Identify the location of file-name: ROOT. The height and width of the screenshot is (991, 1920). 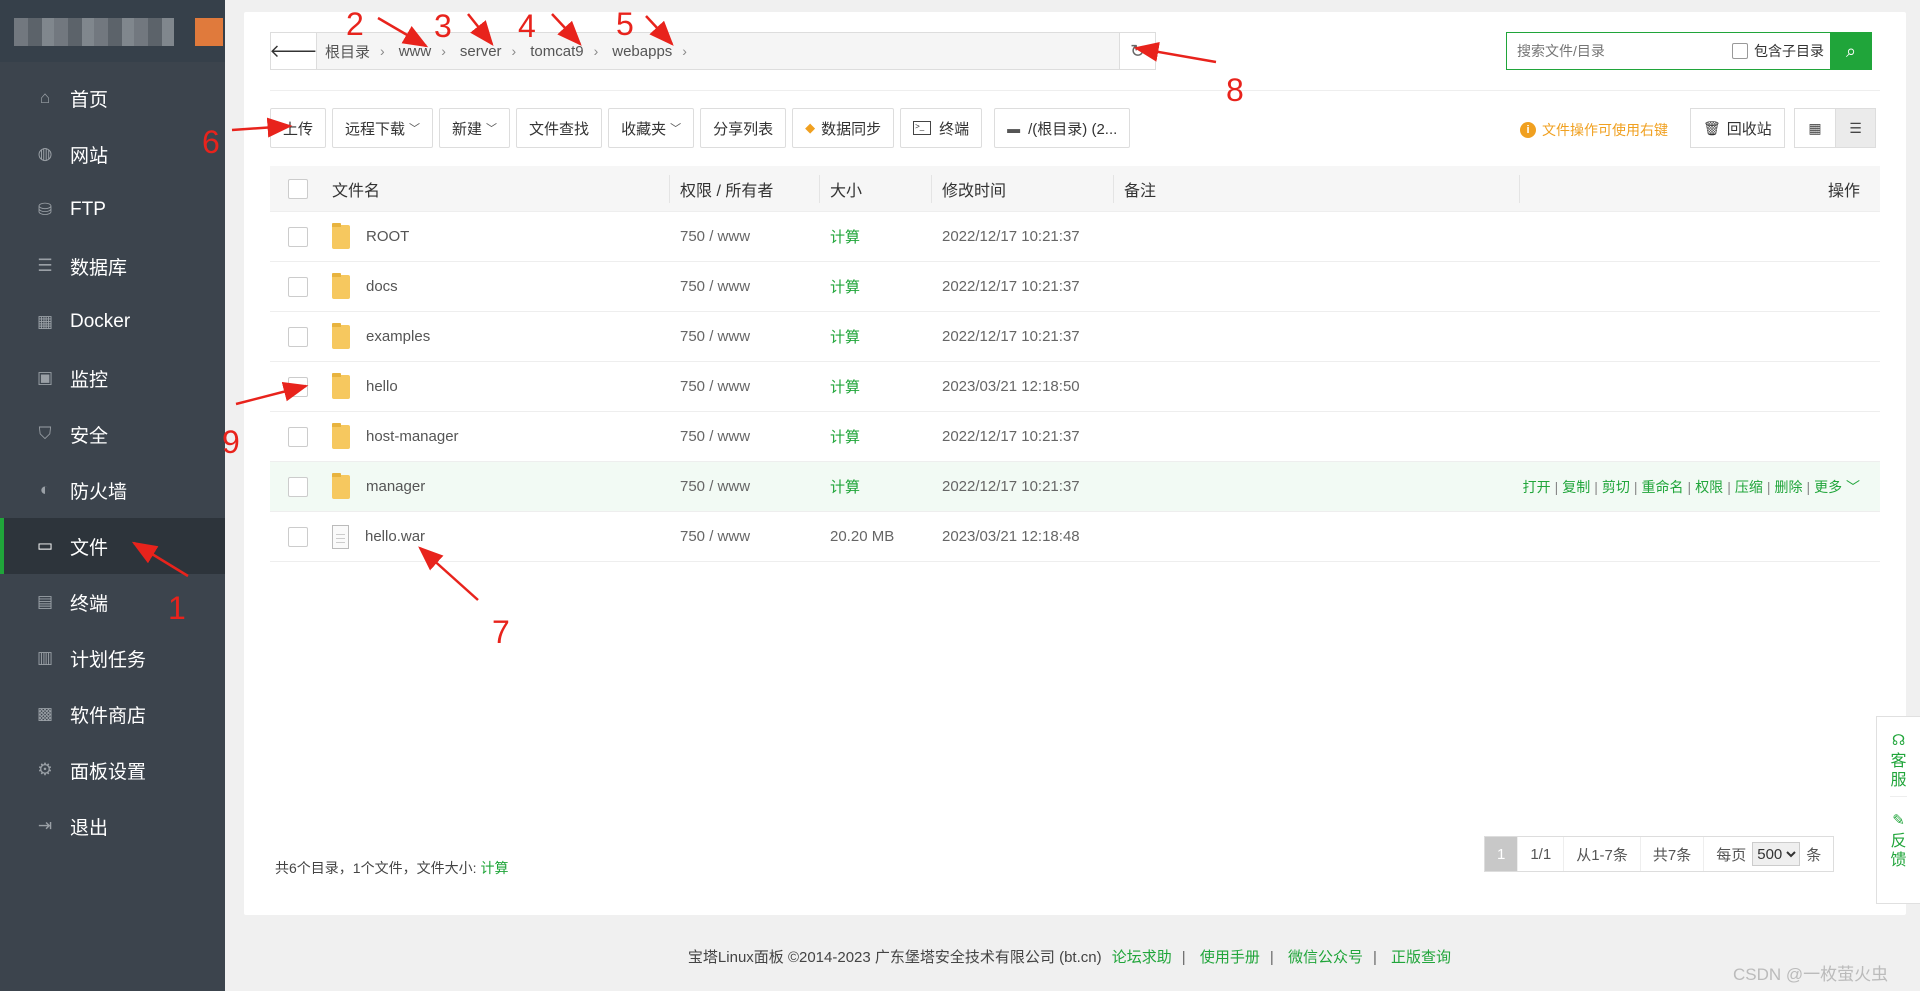
(387, 236).